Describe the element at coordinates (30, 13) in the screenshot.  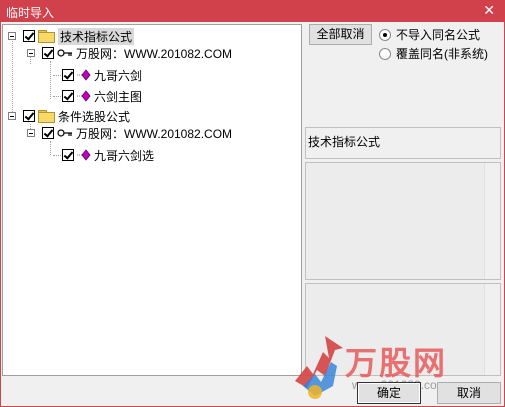
I see `window-title: 临时导入` at that location.